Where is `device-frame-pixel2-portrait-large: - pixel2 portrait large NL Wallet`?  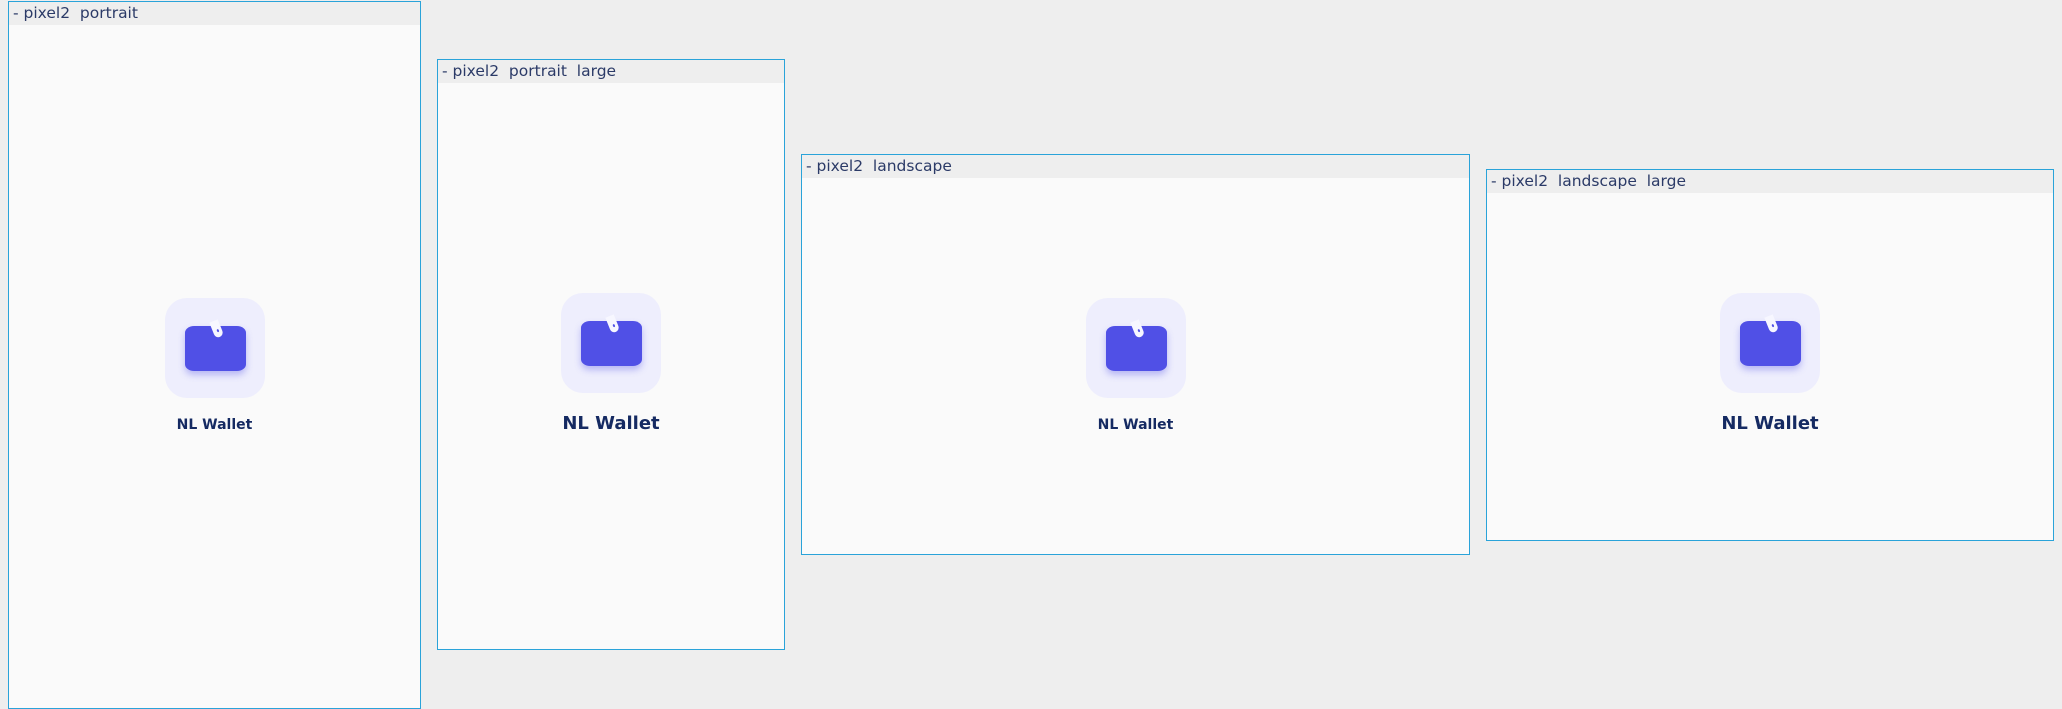
device-frame-pixel2-portrait-large: - pixel2 portrait large NL Wallet is located at coordinates (611, 354).